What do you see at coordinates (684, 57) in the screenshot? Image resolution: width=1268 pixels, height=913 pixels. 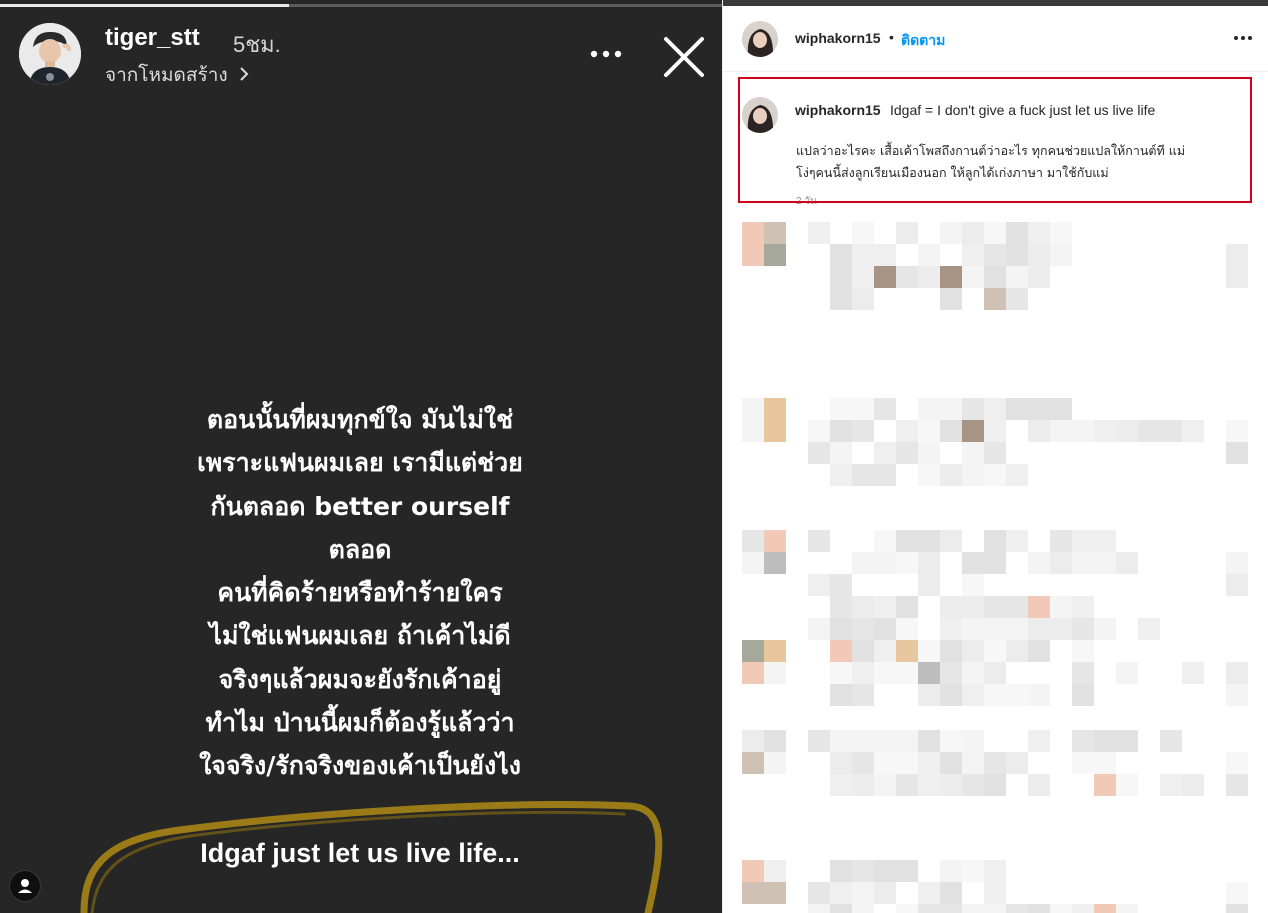 I see `close-icon` at bounding box center [684, 57].